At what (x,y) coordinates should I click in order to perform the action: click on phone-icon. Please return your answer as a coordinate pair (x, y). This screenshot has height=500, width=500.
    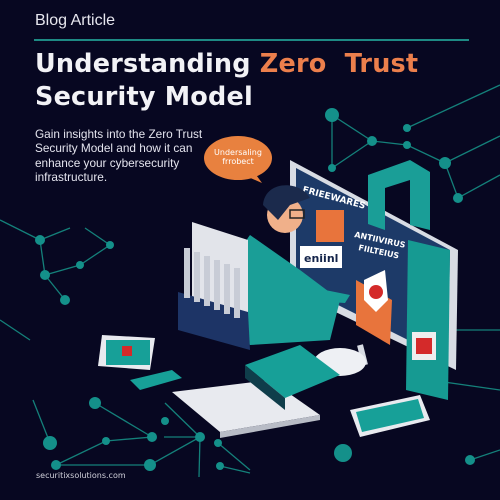
    Looking at the image, I should click on (156, 380).